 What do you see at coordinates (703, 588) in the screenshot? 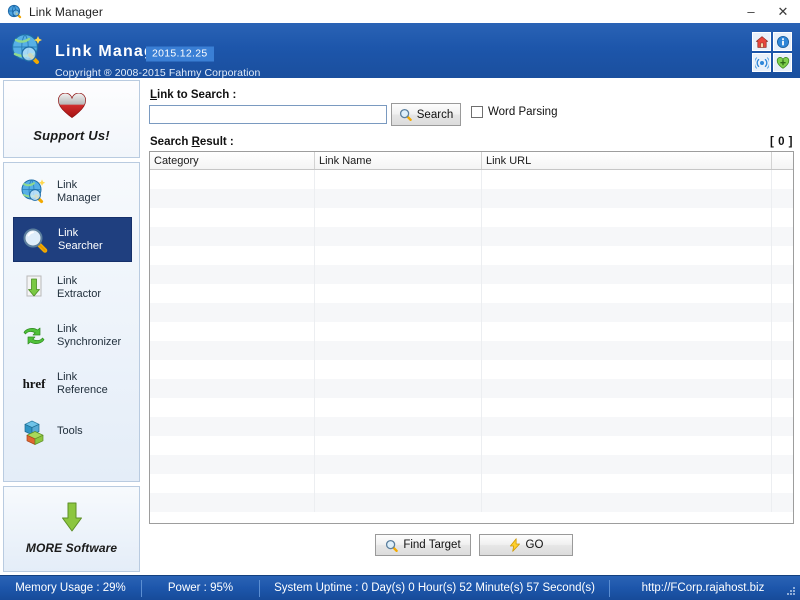
I see `status-website-link: http://FCorp.rajahost.biz` at bounding box center [703, 588].